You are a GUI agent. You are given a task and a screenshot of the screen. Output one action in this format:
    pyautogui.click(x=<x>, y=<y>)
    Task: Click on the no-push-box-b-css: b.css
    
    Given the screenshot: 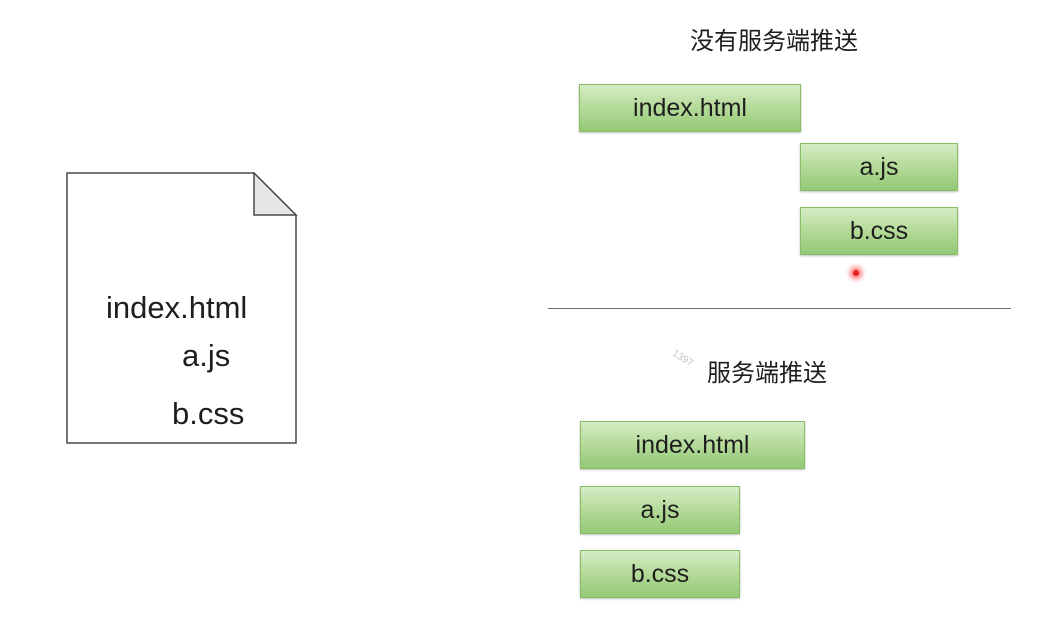 What is the action you would take?
    pyautogui.click(x=879, y=231)
    